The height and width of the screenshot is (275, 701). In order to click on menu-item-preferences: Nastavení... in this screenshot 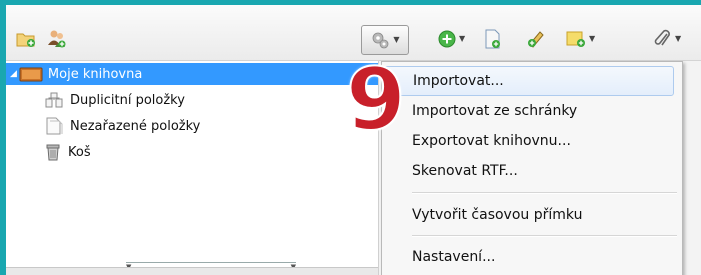, I will do `click(529, 257)`.